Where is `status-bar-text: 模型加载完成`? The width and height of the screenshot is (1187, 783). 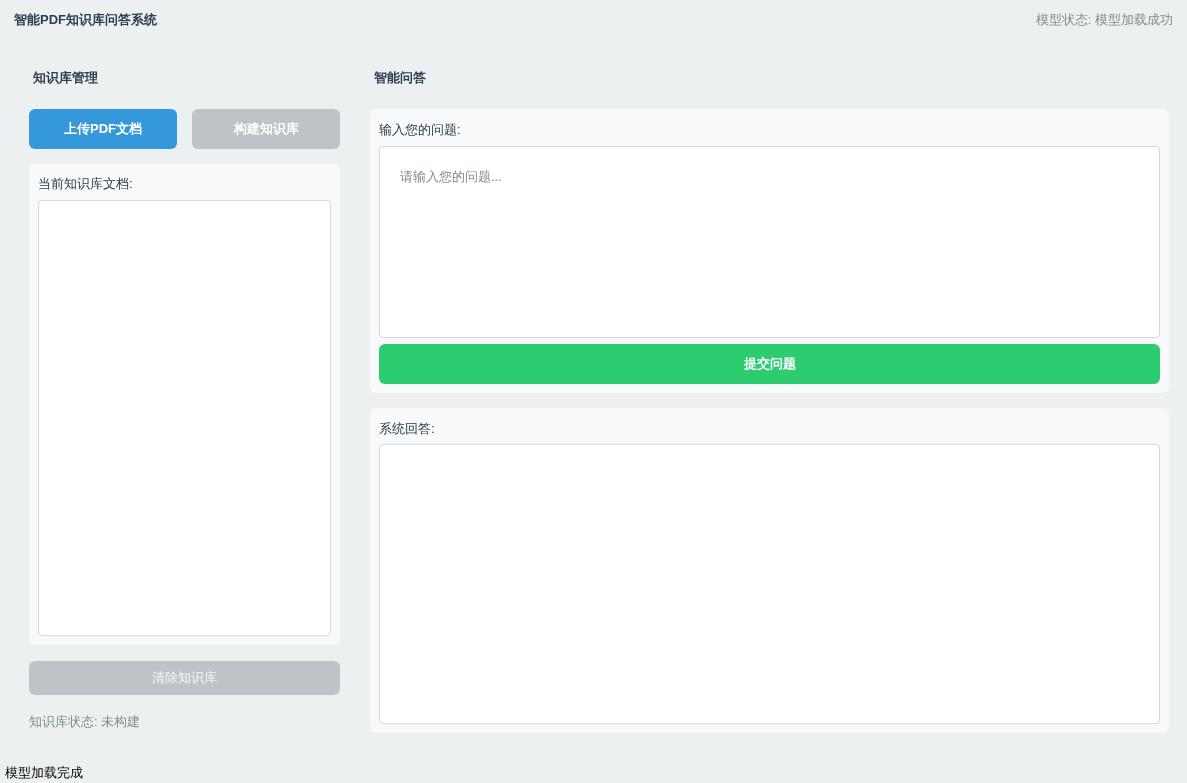
status-bar-text: 模型加载完成 is located at coordinates (44, 772).